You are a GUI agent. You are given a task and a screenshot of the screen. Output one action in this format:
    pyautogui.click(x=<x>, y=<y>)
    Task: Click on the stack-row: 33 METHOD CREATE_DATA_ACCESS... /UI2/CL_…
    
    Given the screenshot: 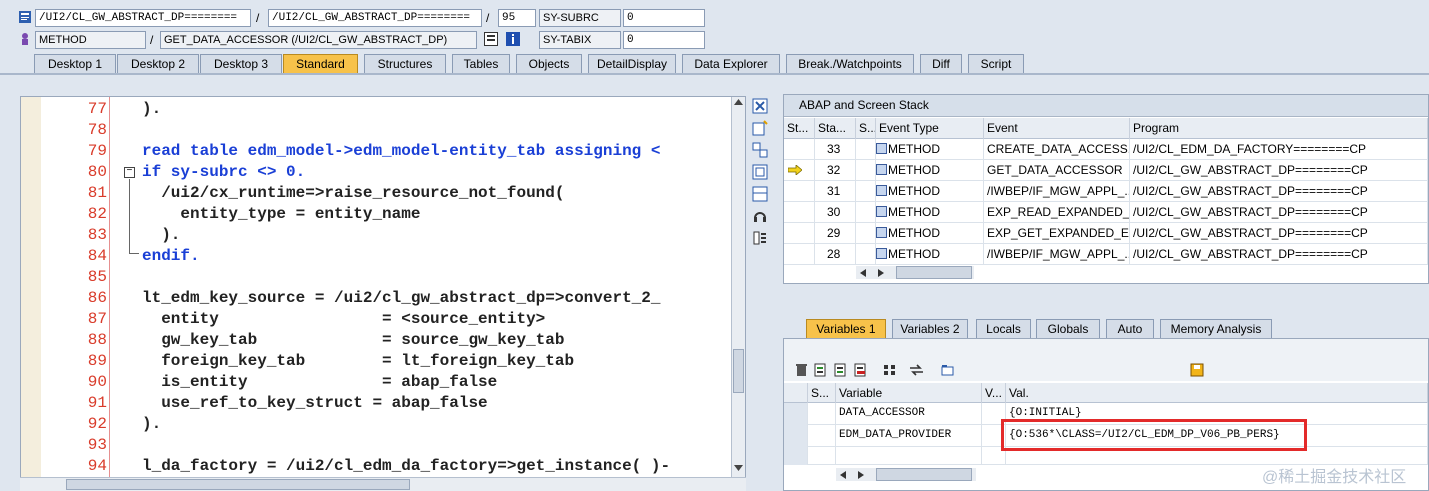 What is the action you would take?
    pyautogui.click(x=1106, y=149)
    